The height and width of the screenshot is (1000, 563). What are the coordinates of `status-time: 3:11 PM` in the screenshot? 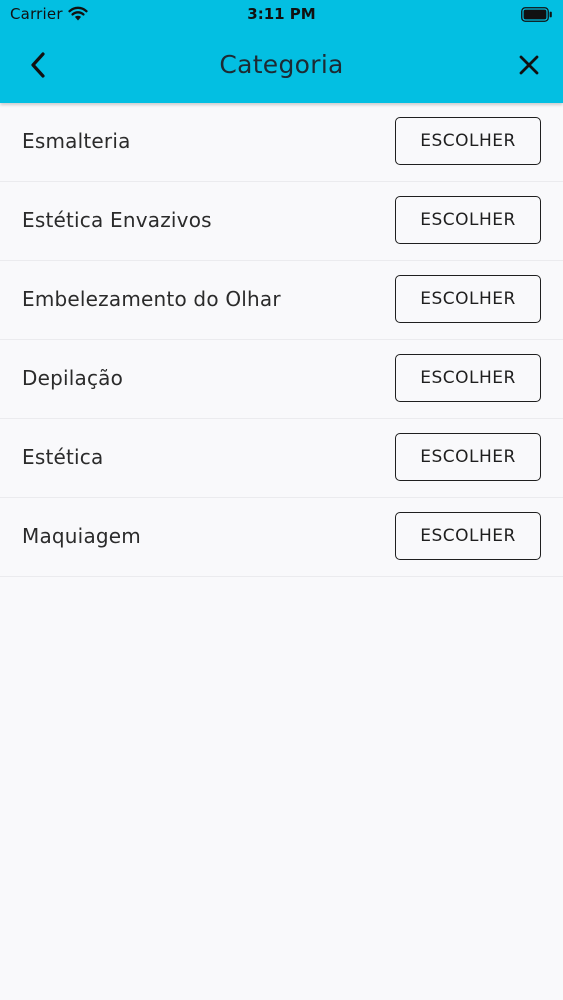 It's located at (281, 14).